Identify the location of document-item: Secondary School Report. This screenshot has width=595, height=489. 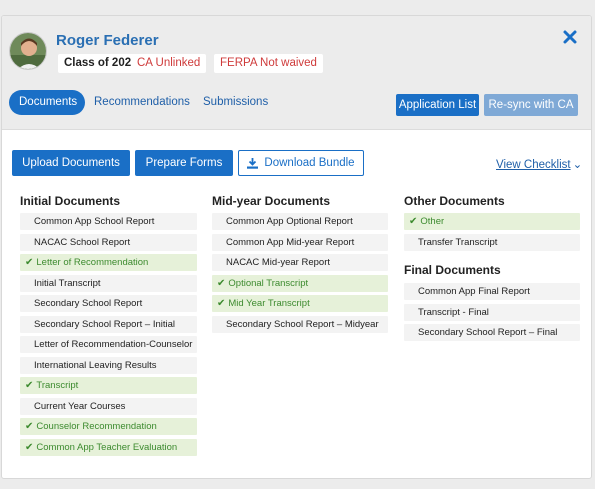
(108, 303).